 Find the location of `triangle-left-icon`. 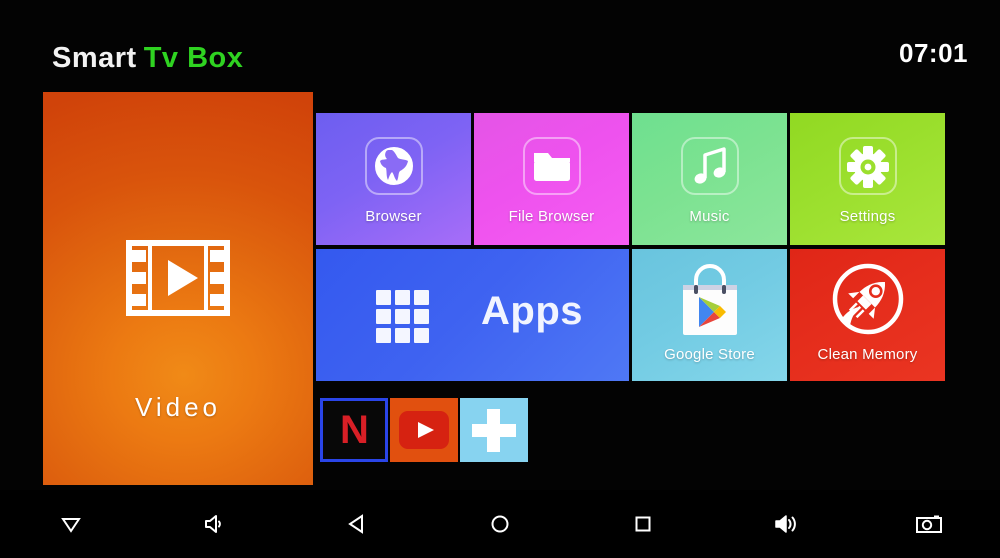

triangle-left-icon is located at coordinates (356, 524).